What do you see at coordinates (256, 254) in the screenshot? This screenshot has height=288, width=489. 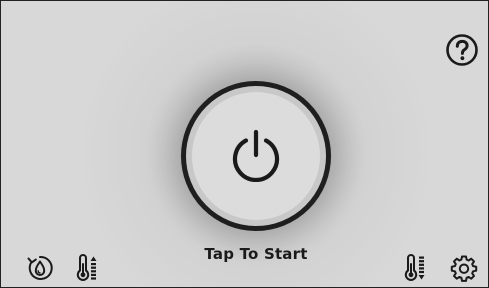 I see `tap-to-start-label: Tap To Start` at bounding box center [256, 254].